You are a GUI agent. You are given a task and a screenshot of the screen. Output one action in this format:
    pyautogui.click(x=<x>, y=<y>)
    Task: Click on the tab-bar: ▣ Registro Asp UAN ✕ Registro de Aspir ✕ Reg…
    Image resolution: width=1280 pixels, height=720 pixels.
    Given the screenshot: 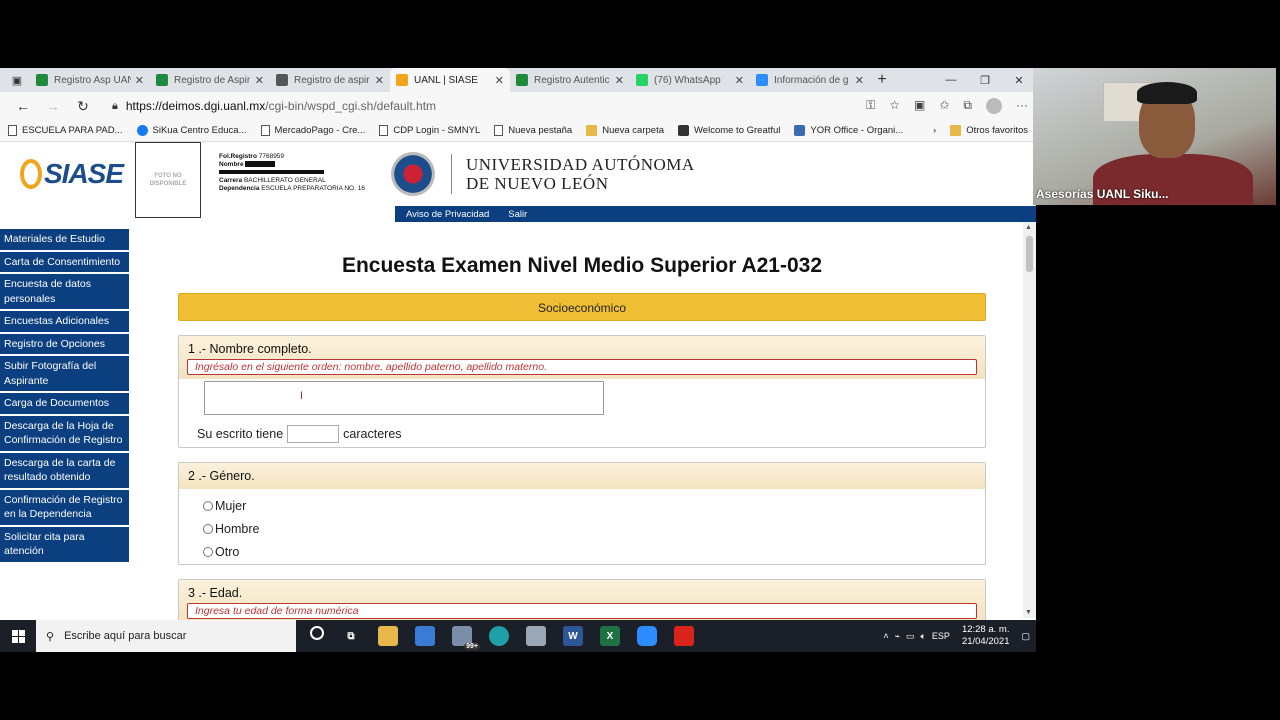 What is the action you would take?
    pyautogui.click(x=518, y=80)
    